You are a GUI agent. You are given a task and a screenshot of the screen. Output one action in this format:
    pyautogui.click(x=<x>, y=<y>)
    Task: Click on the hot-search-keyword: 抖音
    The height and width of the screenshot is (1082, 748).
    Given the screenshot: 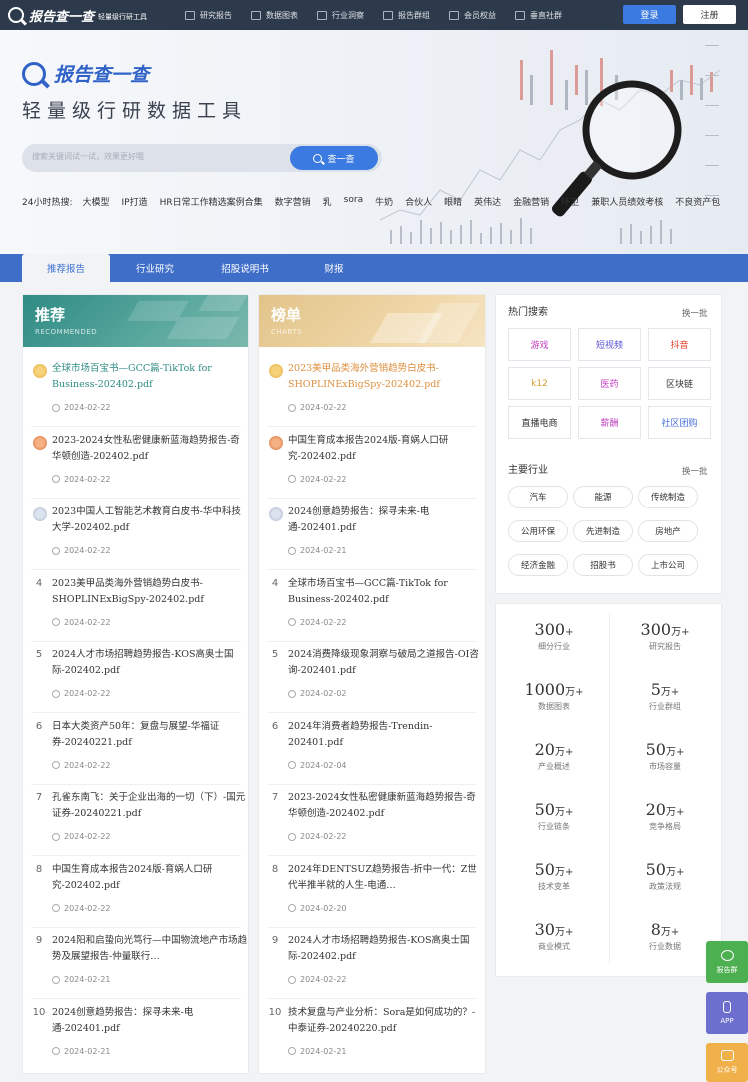 What is the action you would take?
    pyautogui.click(x=679, y=344)
    